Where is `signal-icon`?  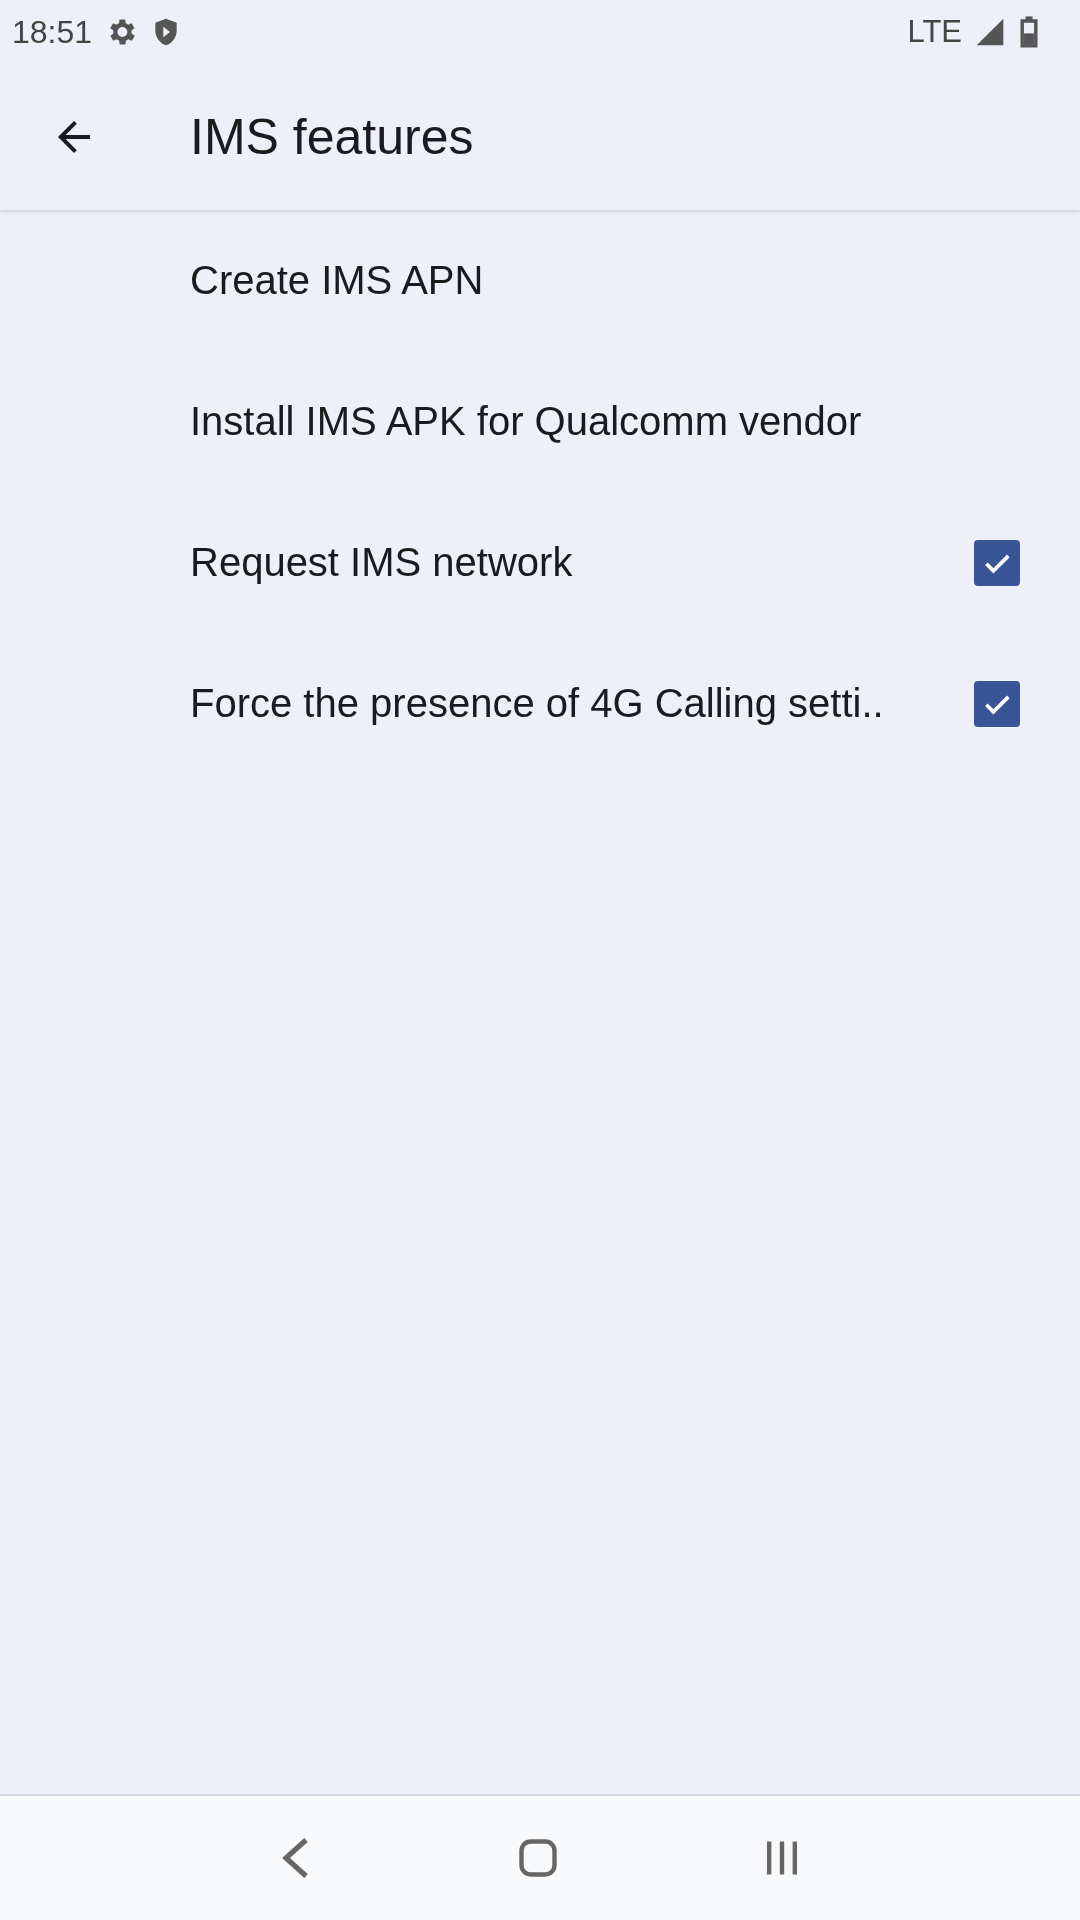 signal-icon is located at coordinates (990, 32).